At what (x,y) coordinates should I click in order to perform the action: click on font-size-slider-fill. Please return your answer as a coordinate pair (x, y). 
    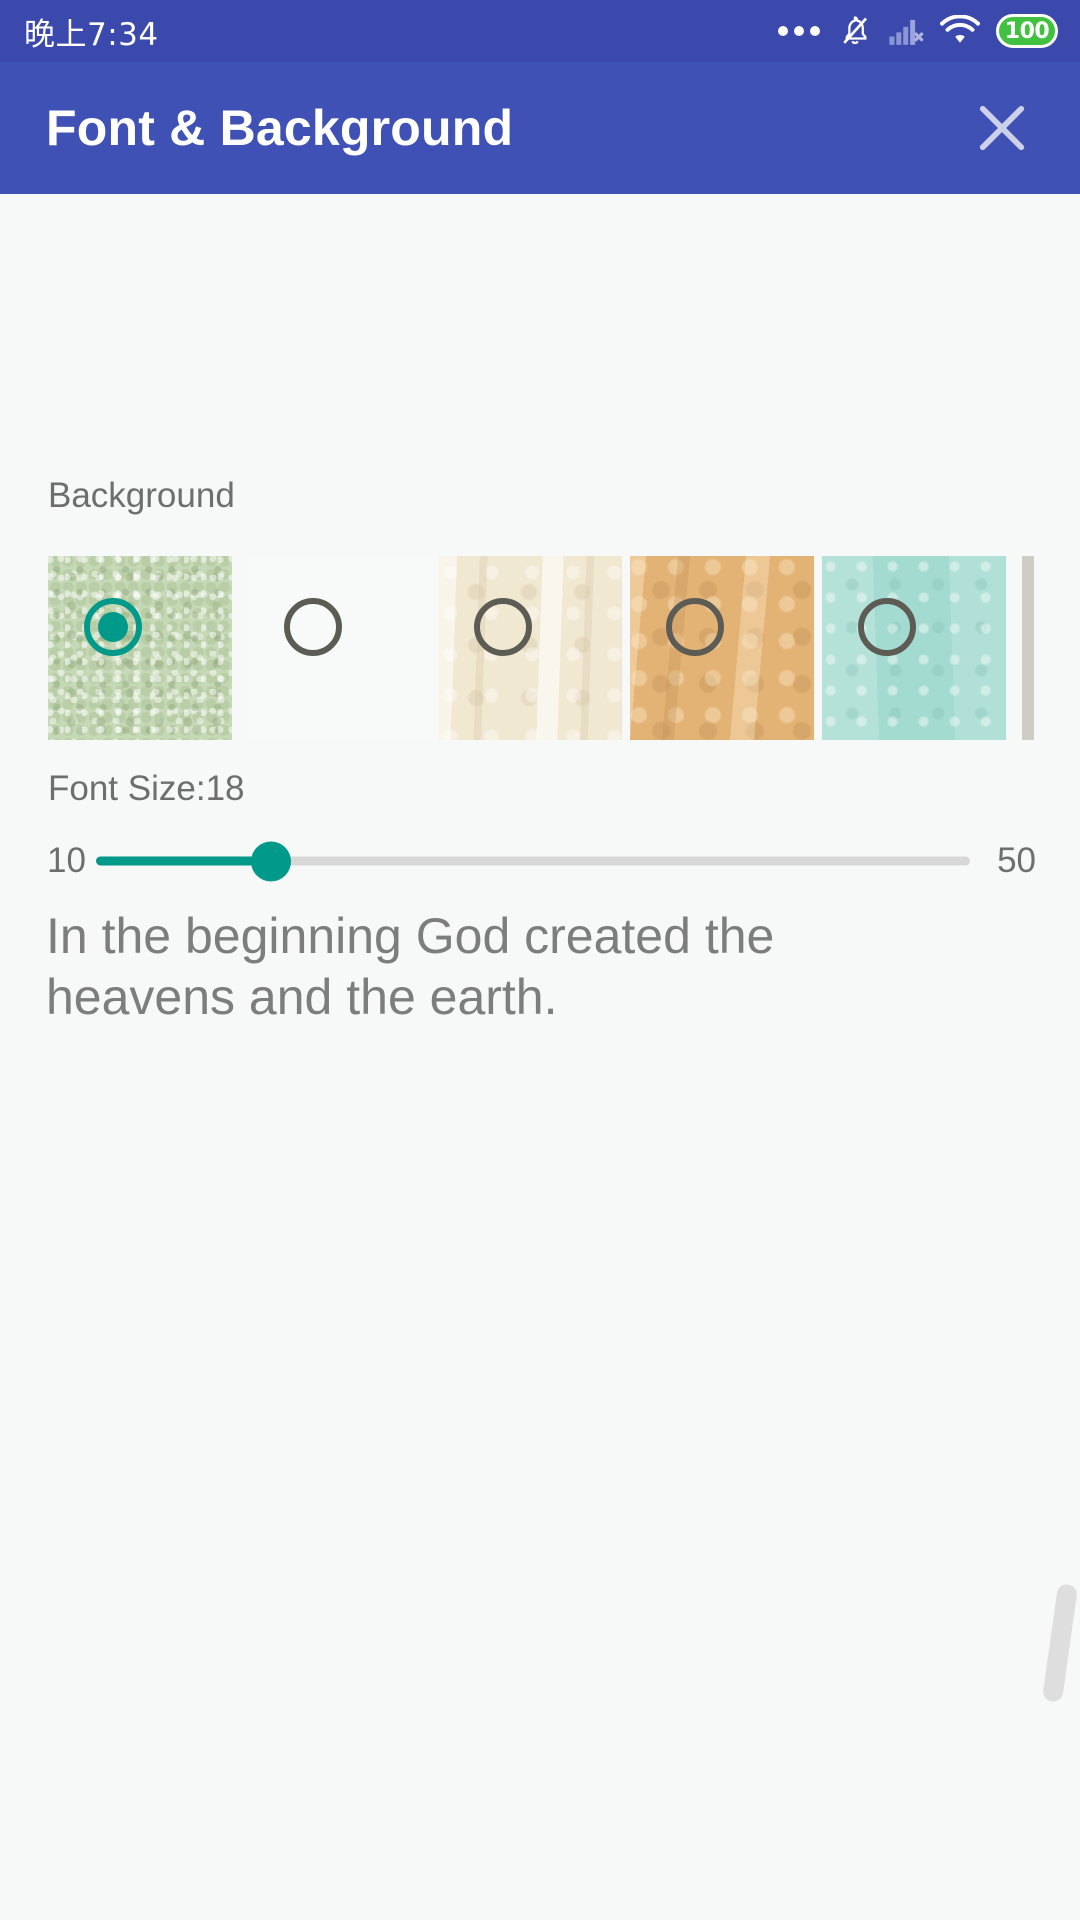
    Looking at the image, I should click on (183, 861).